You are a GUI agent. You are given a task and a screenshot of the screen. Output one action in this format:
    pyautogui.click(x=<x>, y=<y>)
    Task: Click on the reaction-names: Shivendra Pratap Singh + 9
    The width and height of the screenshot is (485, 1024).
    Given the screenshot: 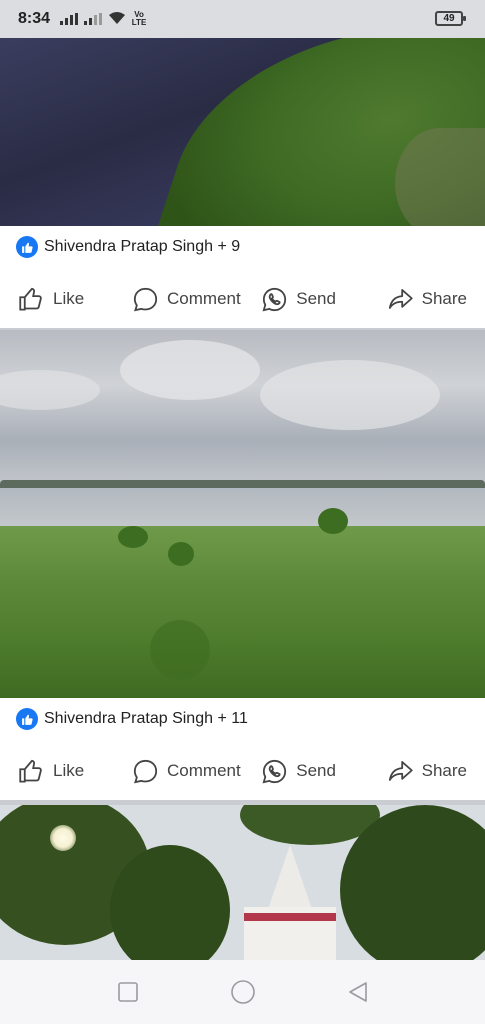 What is the action you would take?
    pyautogui.click(x=142, y=246)
    